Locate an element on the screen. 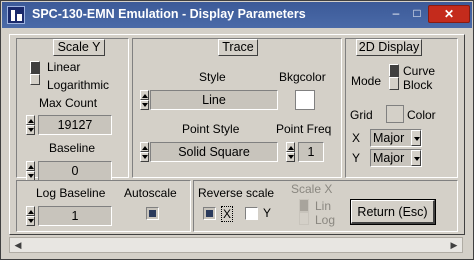  style-spinner is located at coordinates (144, 100).